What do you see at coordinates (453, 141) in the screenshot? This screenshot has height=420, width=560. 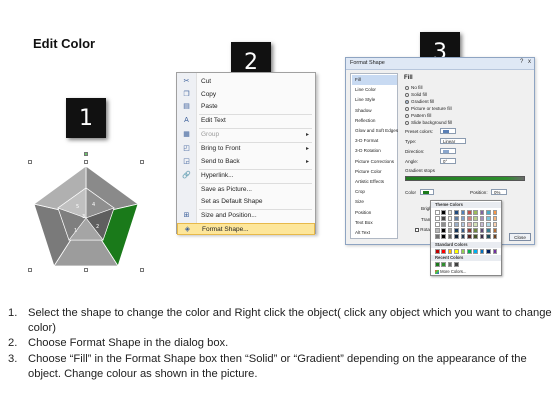 I see `type-select: Linear` at bounding box center [453, 141].